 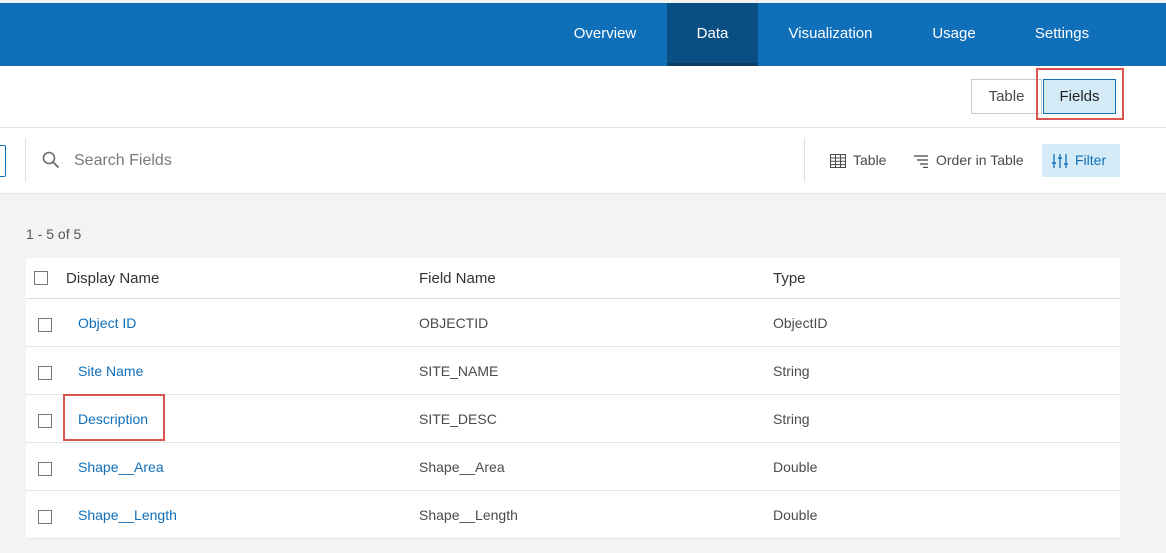 I want to click on display-name-link: Shape__Area, so click(x=121, y=466).